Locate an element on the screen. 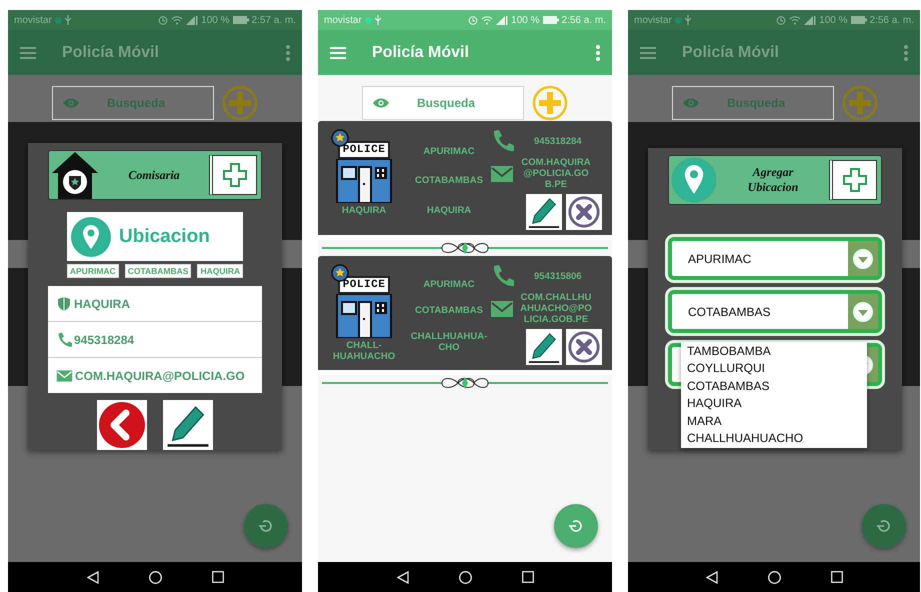 Image resolution: width=921 pixels, height=592 pixels. clock-time: 2:57 a. m. is located at coordinates (274, 20).